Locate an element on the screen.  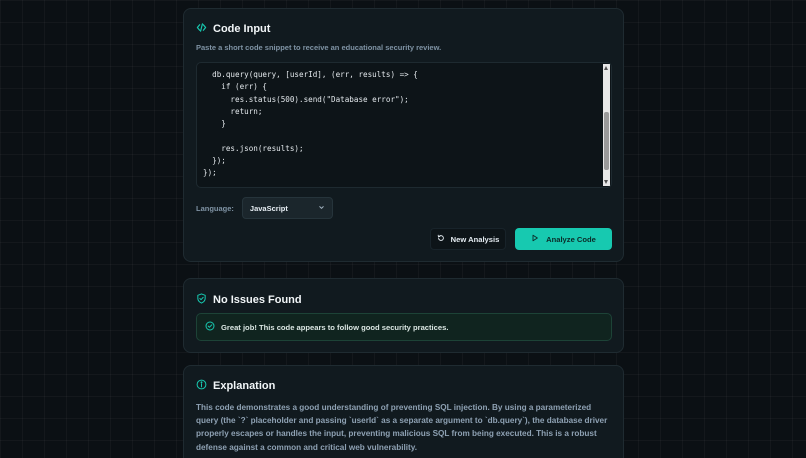
check-circle-icon is located at coordinates (210, 327).